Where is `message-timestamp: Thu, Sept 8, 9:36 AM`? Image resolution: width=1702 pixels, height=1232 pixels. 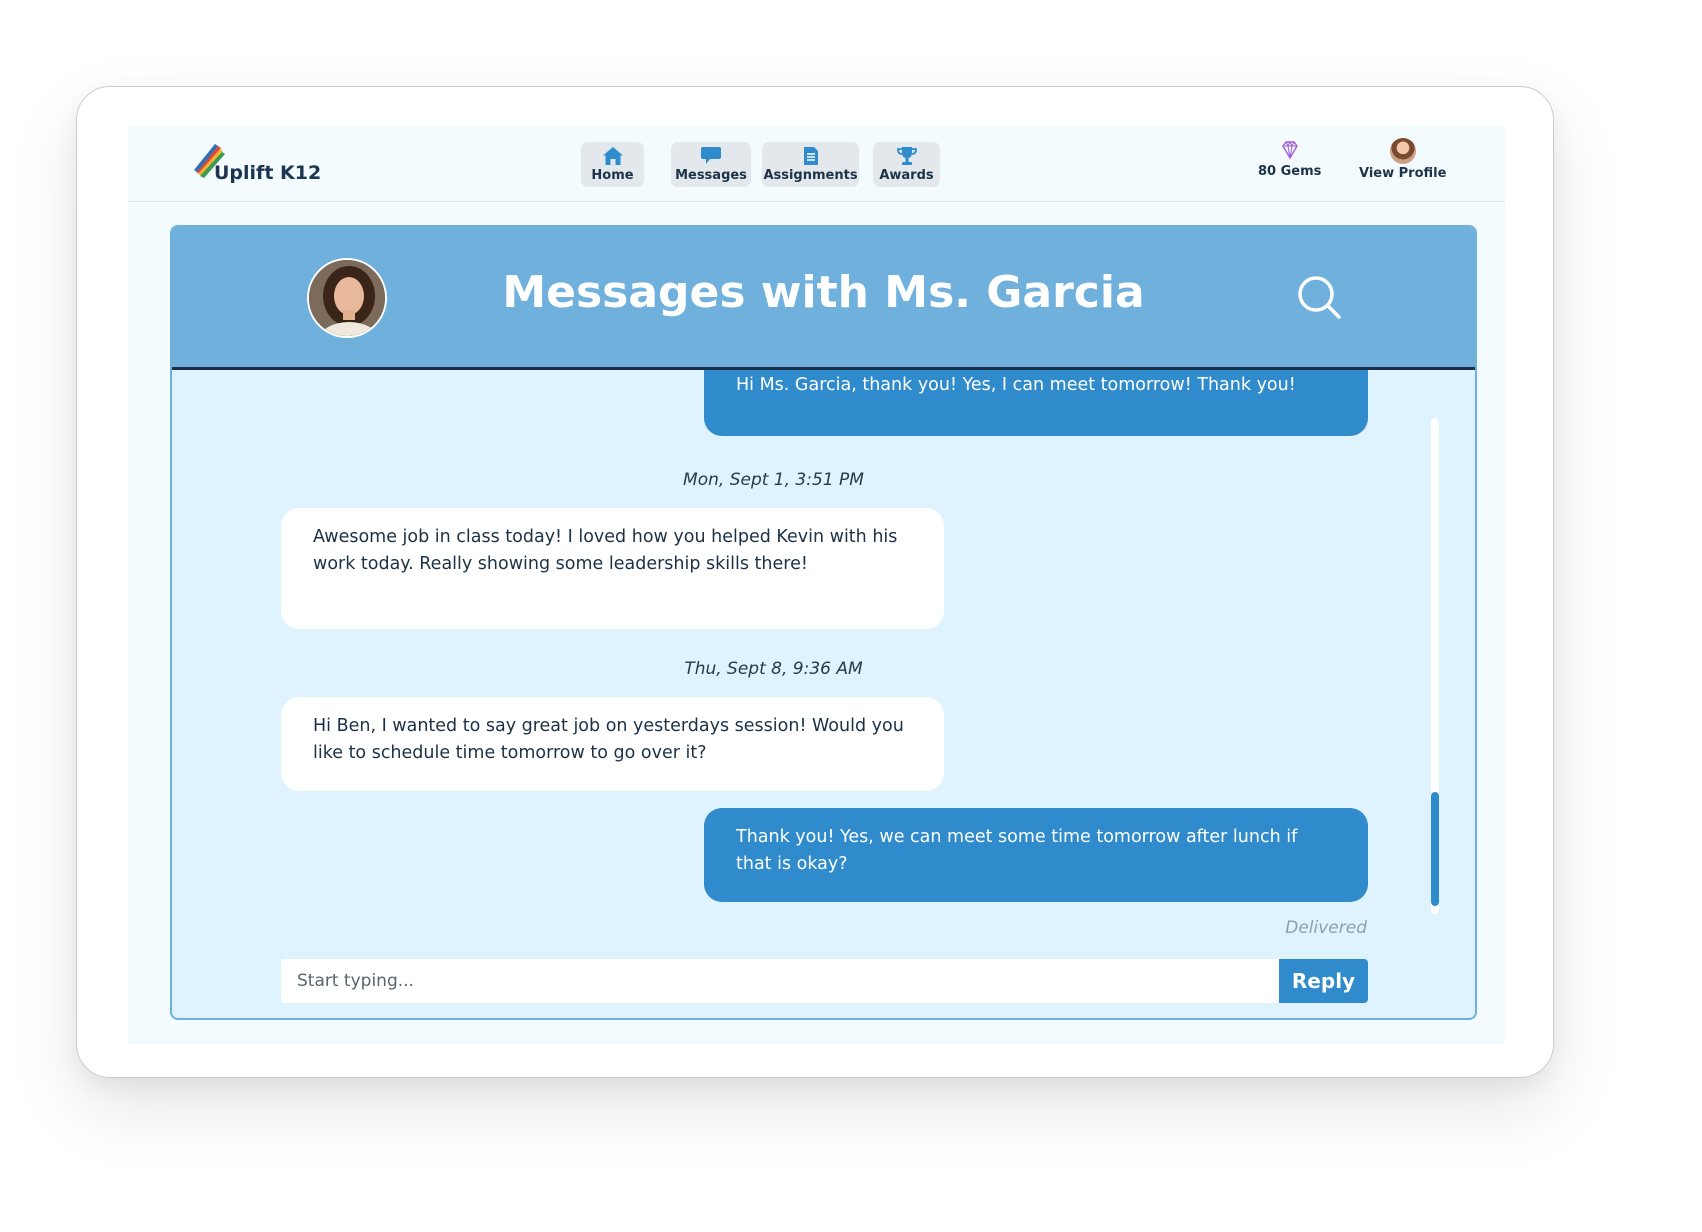 message-timestamp: Thu, Sept 8, 9:36 AM is located at coordinates (773, 669).